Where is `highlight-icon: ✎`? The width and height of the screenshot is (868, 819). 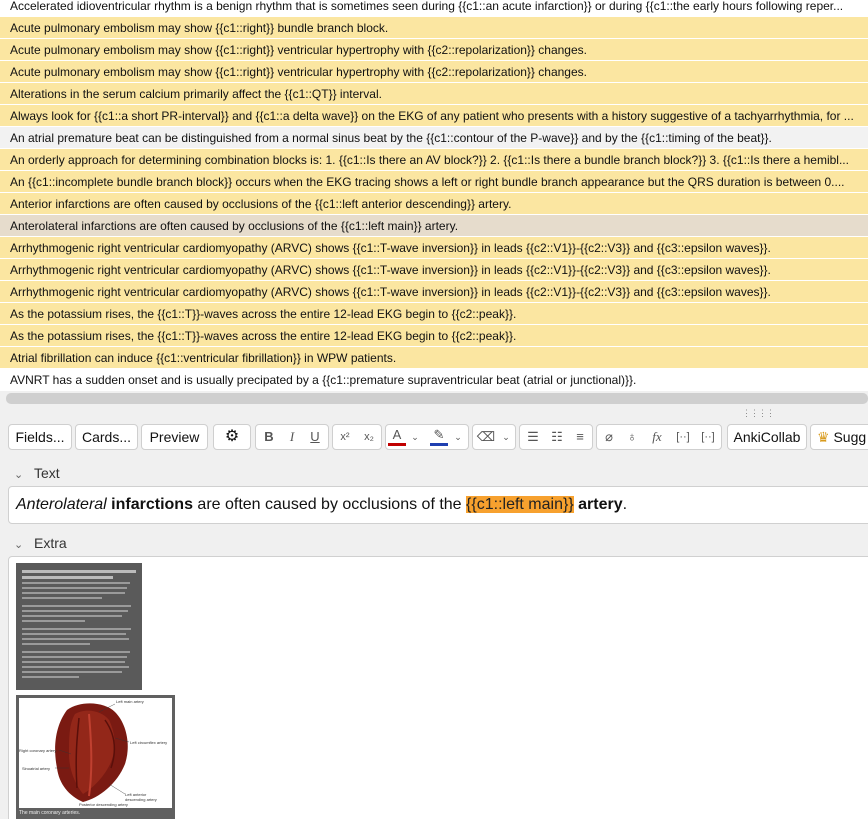
highlight-icon: ✎ is located at coordinates (439, 435).